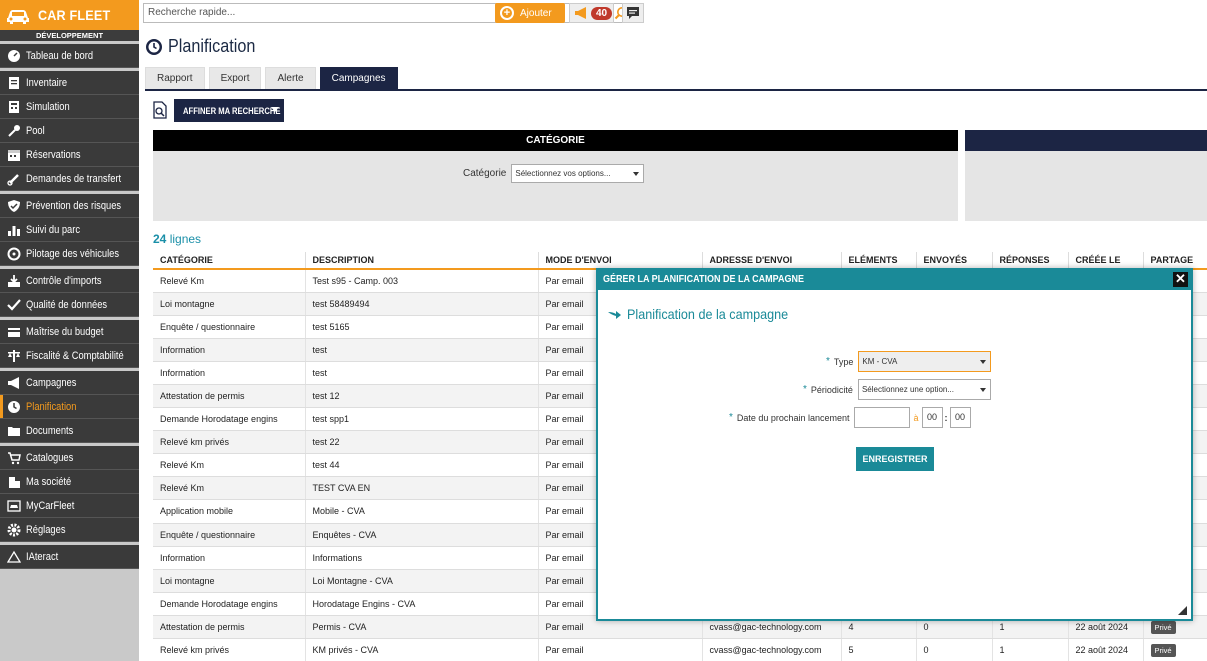  What do you see at coordinates (14, 356) in the screenshot?
I see `balance-icon` at bounding box center [14, 356].